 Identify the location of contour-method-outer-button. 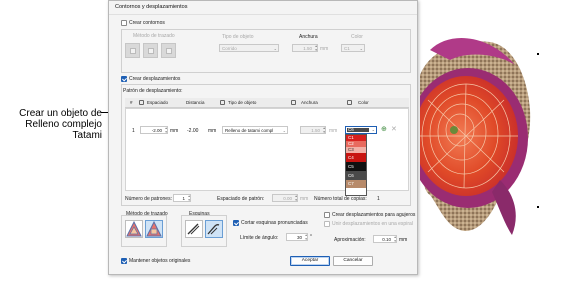
(132, 50).